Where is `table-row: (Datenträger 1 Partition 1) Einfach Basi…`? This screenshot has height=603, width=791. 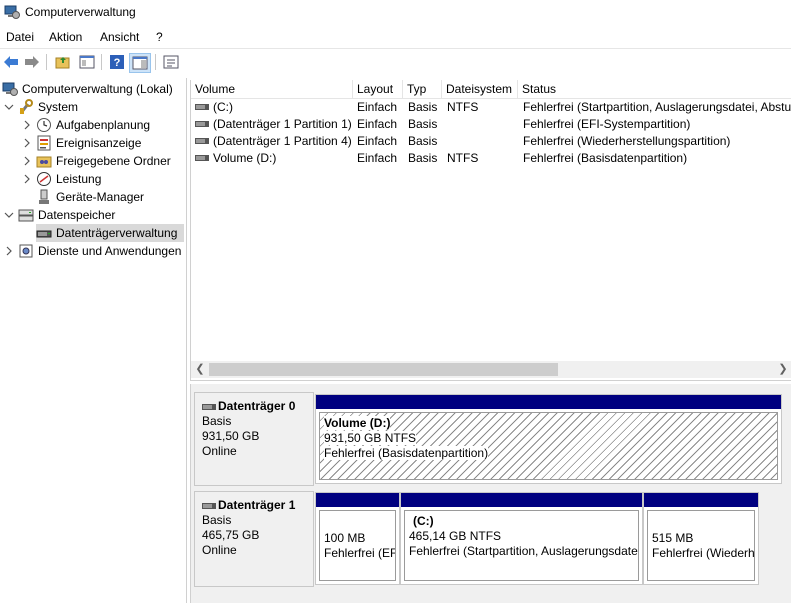
table-row: (Datenträger 1 Partition 1) Einfach Basi… is located at coordinates (491, 124).